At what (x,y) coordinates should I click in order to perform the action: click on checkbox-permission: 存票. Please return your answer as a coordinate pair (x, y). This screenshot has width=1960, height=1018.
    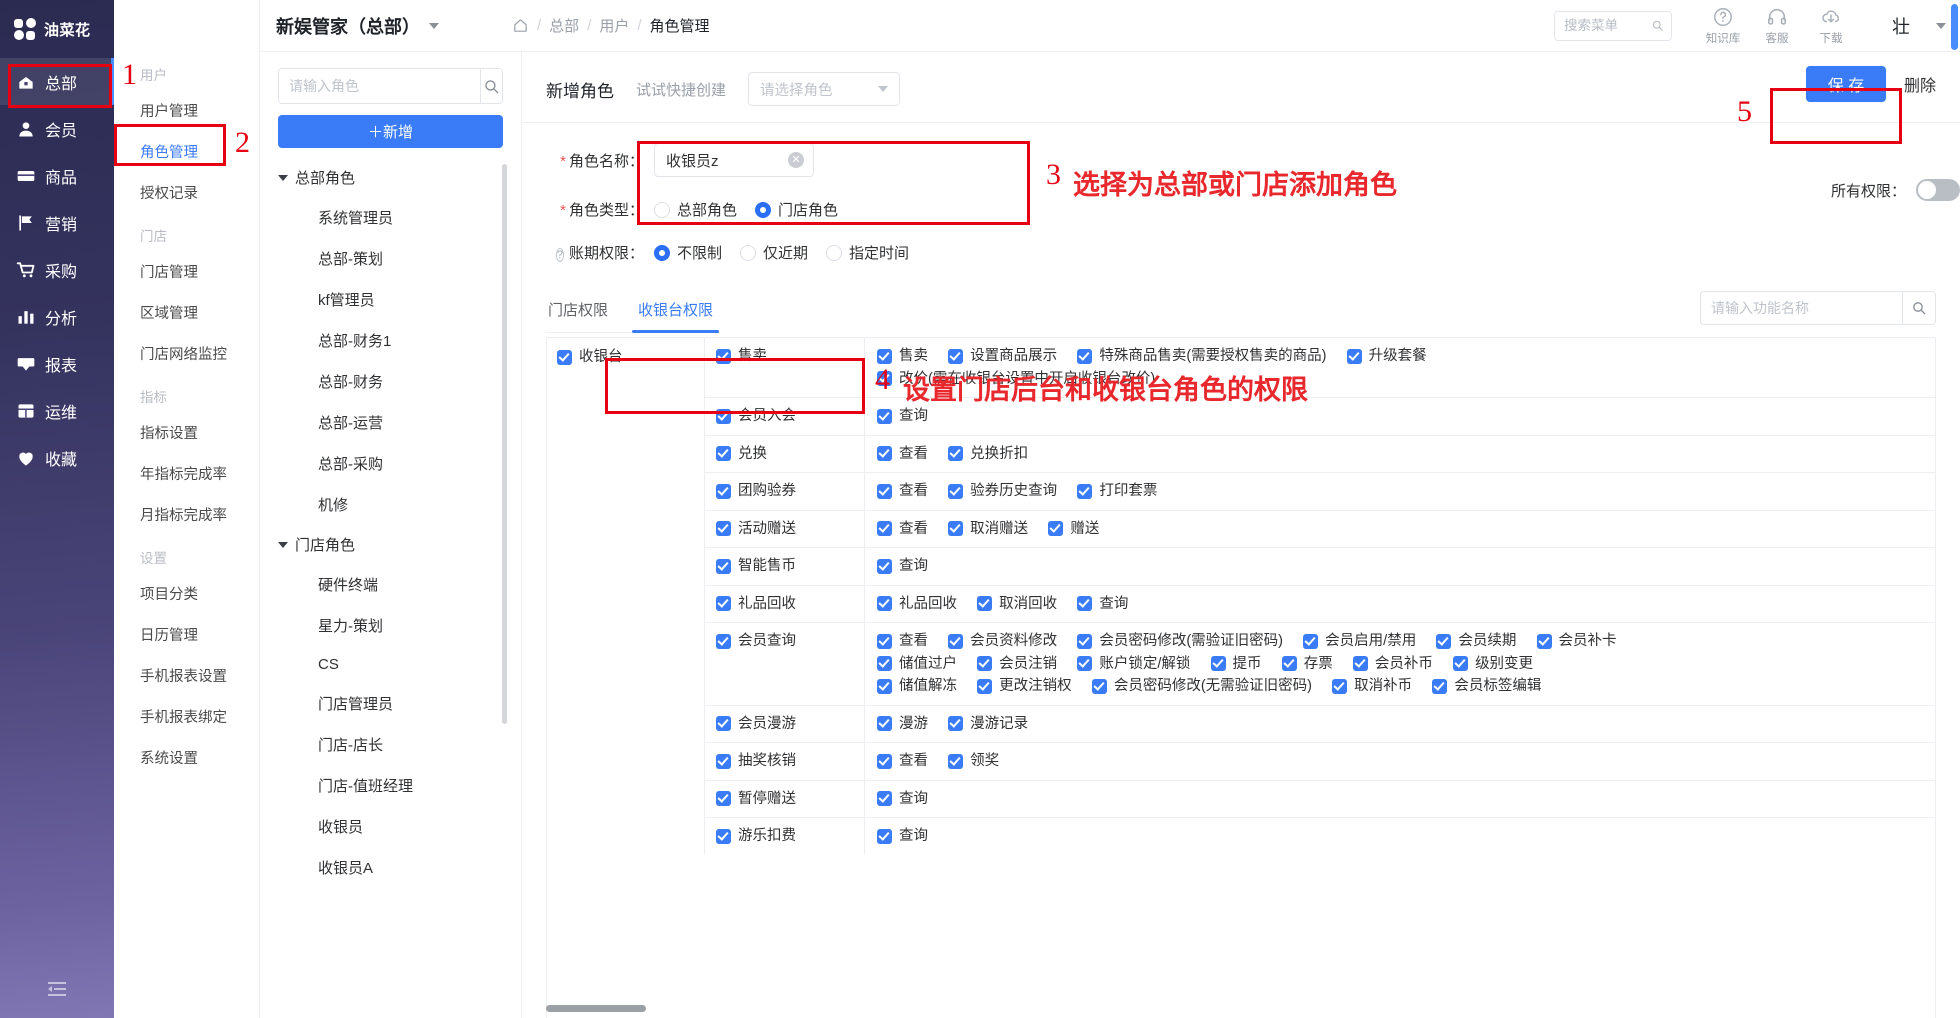
    Looking at the image, I should click on (1307, 664).